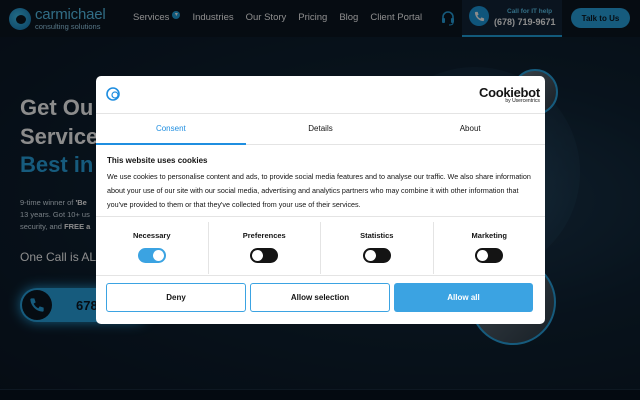  I want to click on dialog-heading: This website uses cookies, so click(157, 160).